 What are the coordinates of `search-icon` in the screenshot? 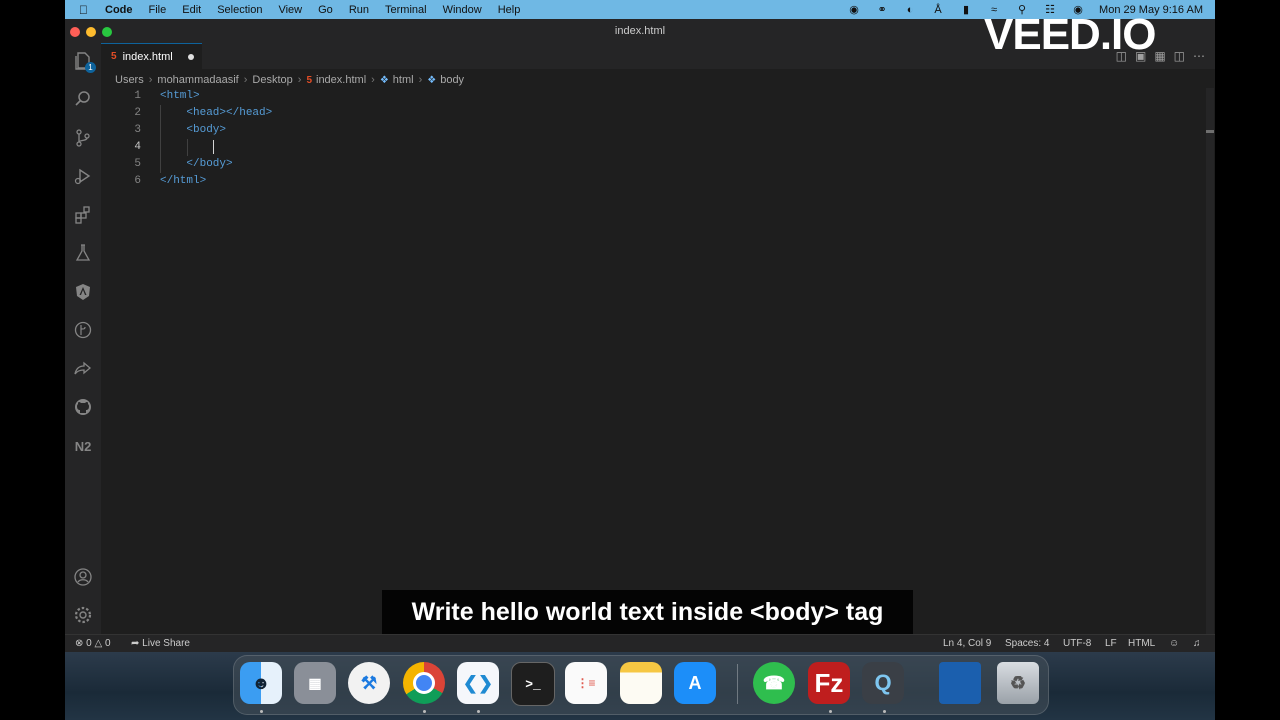 It's located at (83, 99).